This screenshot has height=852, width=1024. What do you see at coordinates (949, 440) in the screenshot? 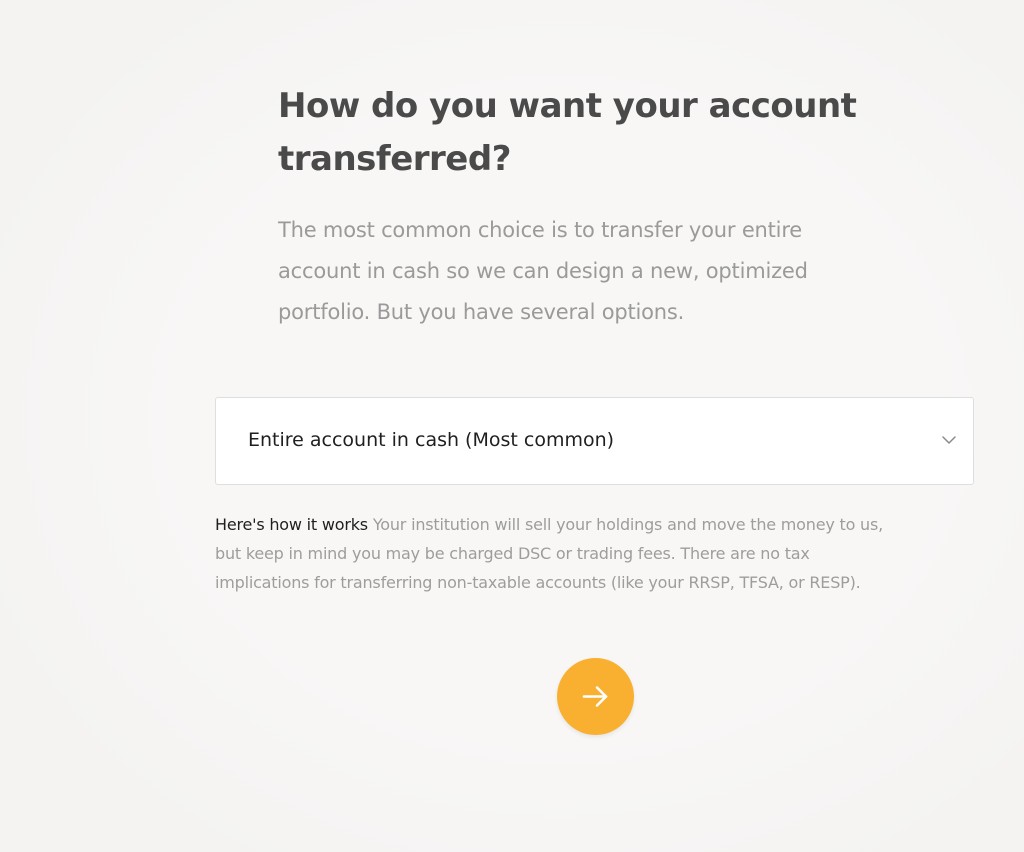
I see `chevron-down-icon` at bounding box center [949, 440].